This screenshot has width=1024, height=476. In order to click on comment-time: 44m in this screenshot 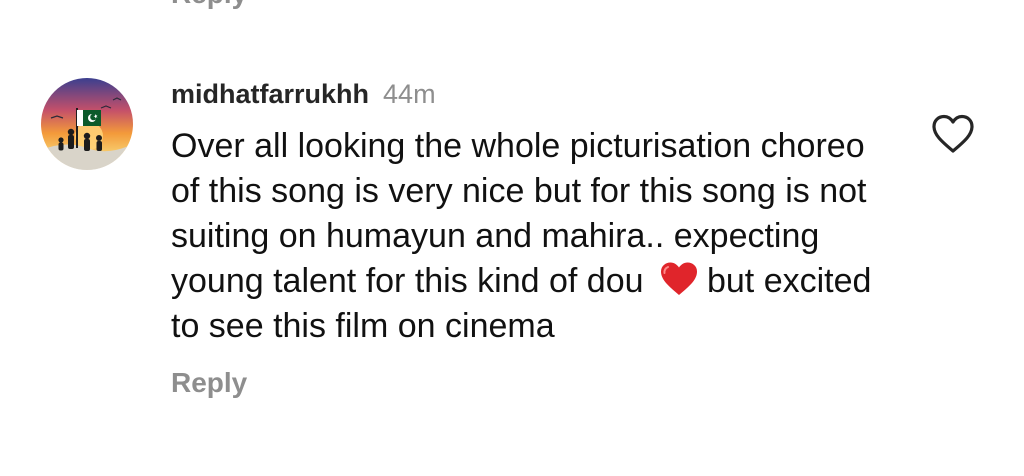, I will do `click(409, 93)`.